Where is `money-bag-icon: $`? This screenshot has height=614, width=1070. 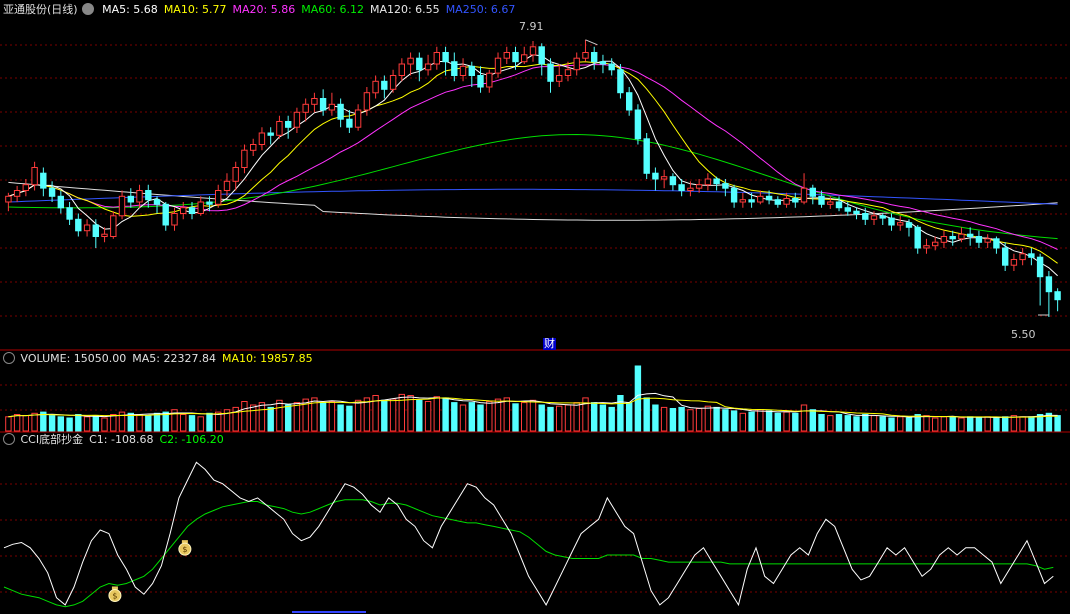 money-bag-icon: $ is located at coordinates (185, 548).